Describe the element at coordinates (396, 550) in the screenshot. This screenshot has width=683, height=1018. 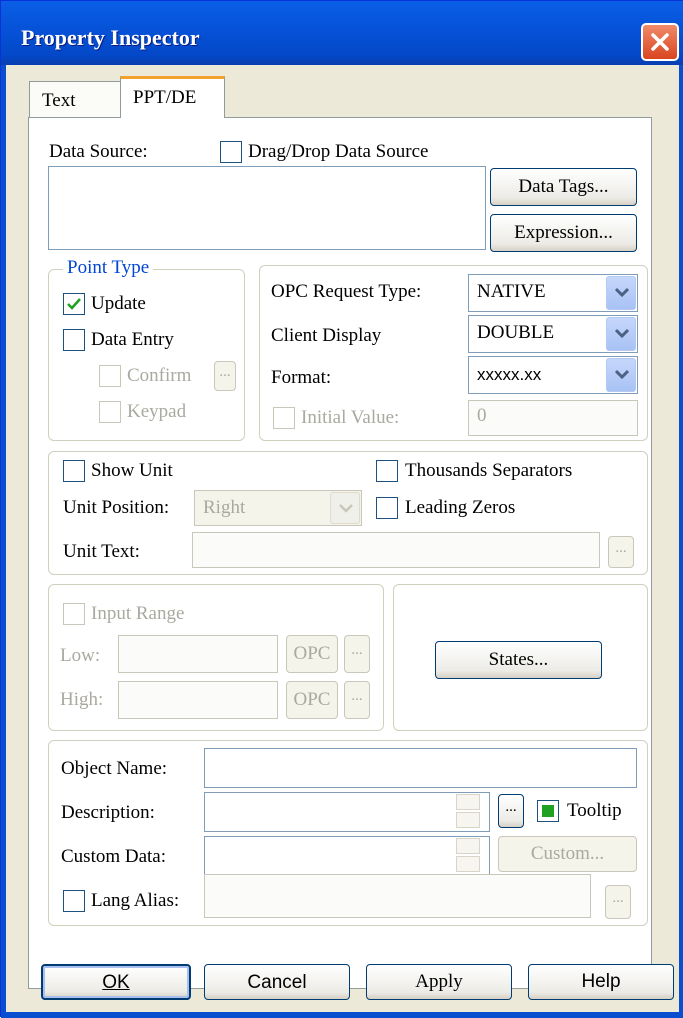
I see `unit-text-field` at that location.